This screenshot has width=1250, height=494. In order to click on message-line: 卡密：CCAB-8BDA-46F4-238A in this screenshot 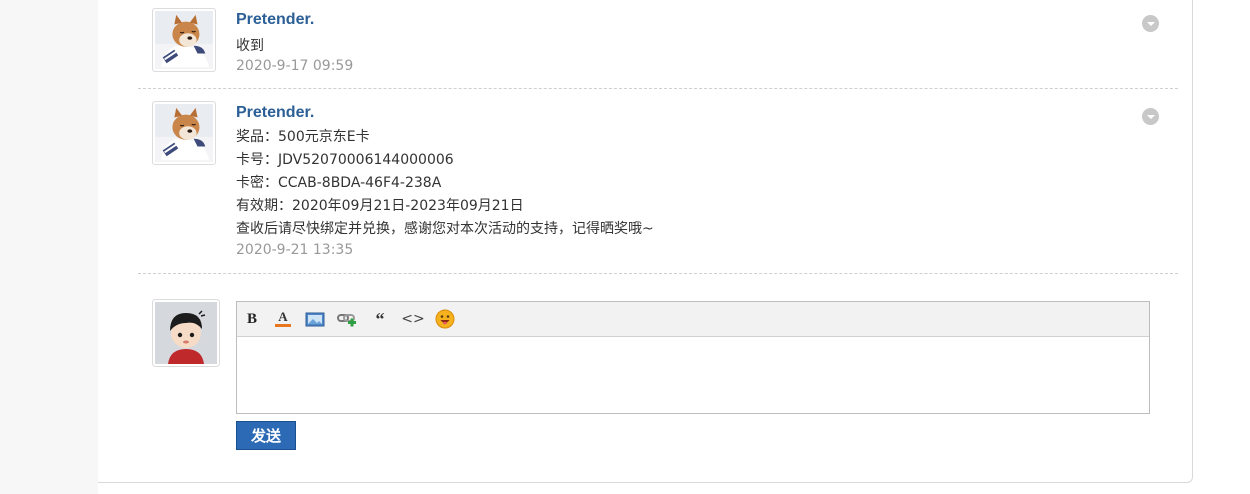, I will do `click(339, 183)`.